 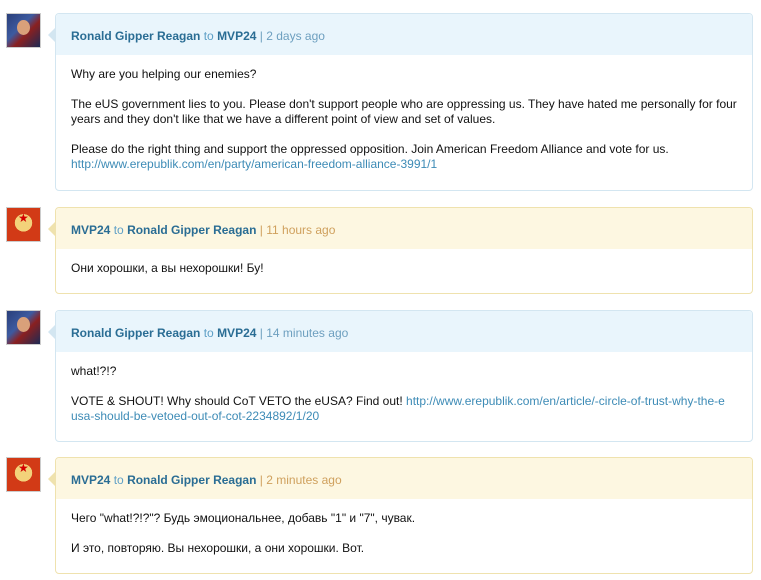 What do you see at coordinates (167, 268) in the screenshot?
I see `paragraph: Они хорошки, а вы нехорошки! Бу!` at bounding box center [167, 268].